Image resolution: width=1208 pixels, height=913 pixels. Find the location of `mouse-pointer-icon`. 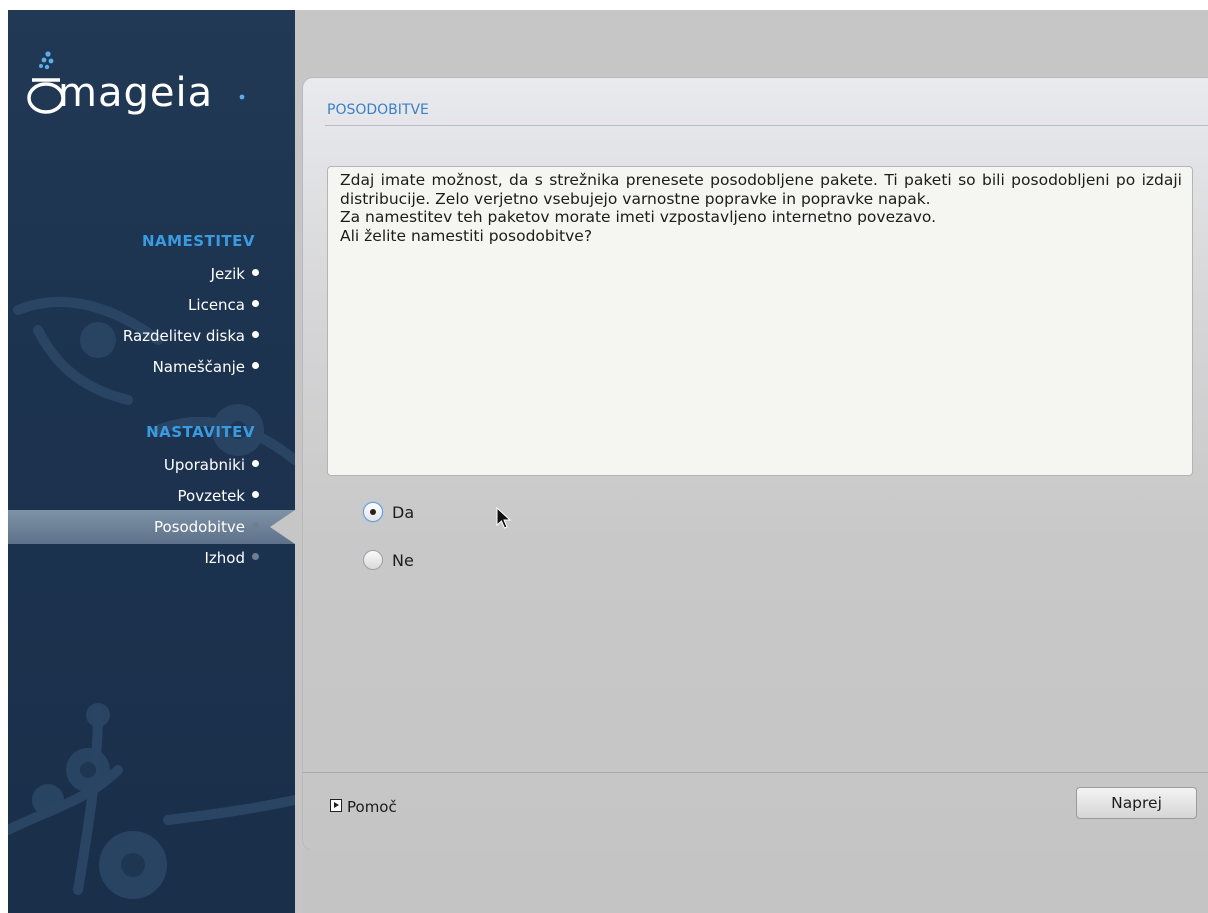

mouse-pointer-icon is located at coordinates (504, 518).